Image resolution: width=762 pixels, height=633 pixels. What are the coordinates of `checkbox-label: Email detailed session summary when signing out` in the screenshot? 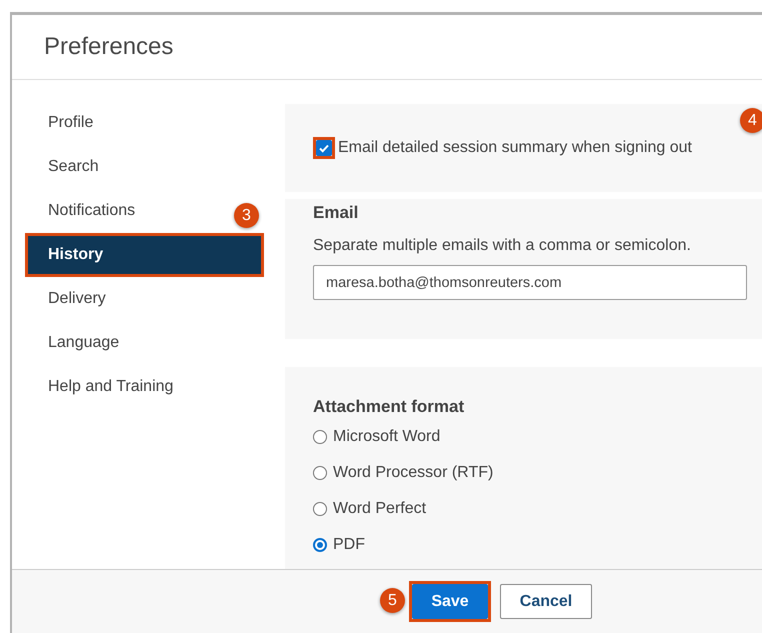 It's located at (515, 148).